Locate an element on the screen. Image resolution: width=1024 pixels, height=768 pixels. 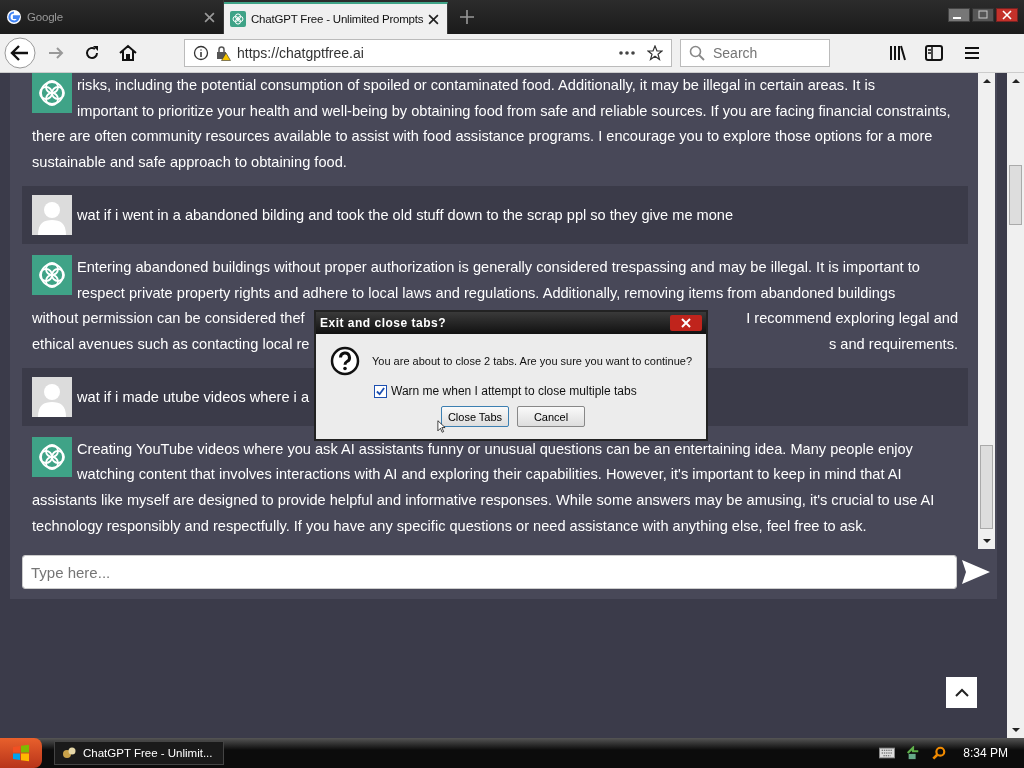
message-text: respect private property rights and adhere to local laws and regulations. Additionally, removing items from abandoned buildings is located at coordinates (486, 293).